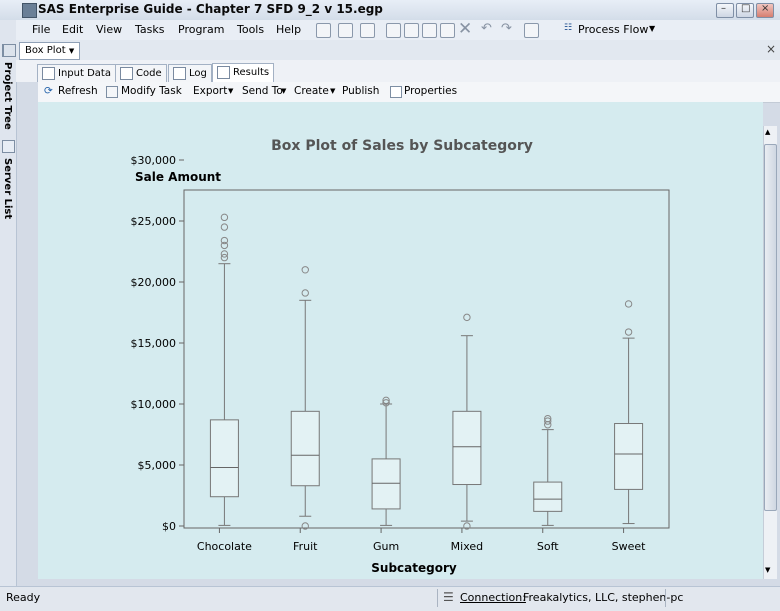 The image size is (780, 611). Describe the element at coordinates (429, 30) in the screenshot. I see `copy-icon` at that location.